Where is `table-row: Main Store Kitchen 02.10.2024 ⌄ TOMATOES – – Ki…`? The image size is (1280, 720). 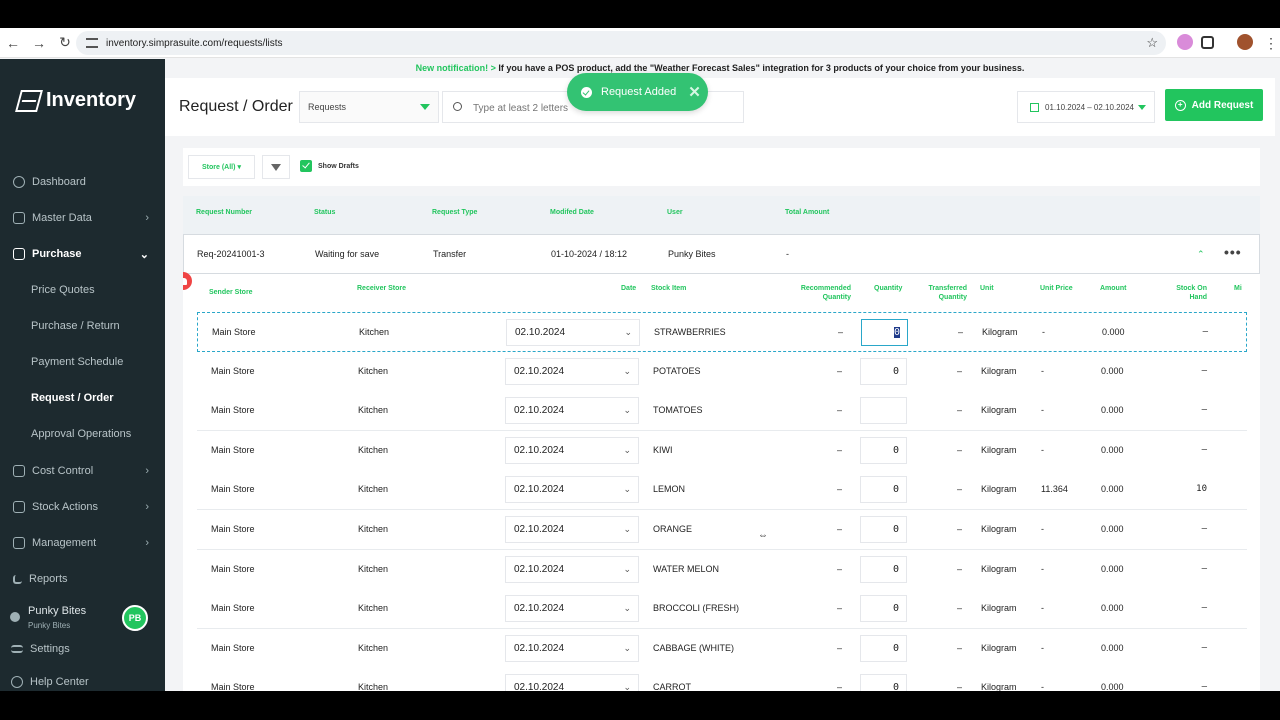
table-row: Main Store Kitchen 02.10.2024 ⌄ TOMATOES – – Ki… is located at coordinates (722, 411).